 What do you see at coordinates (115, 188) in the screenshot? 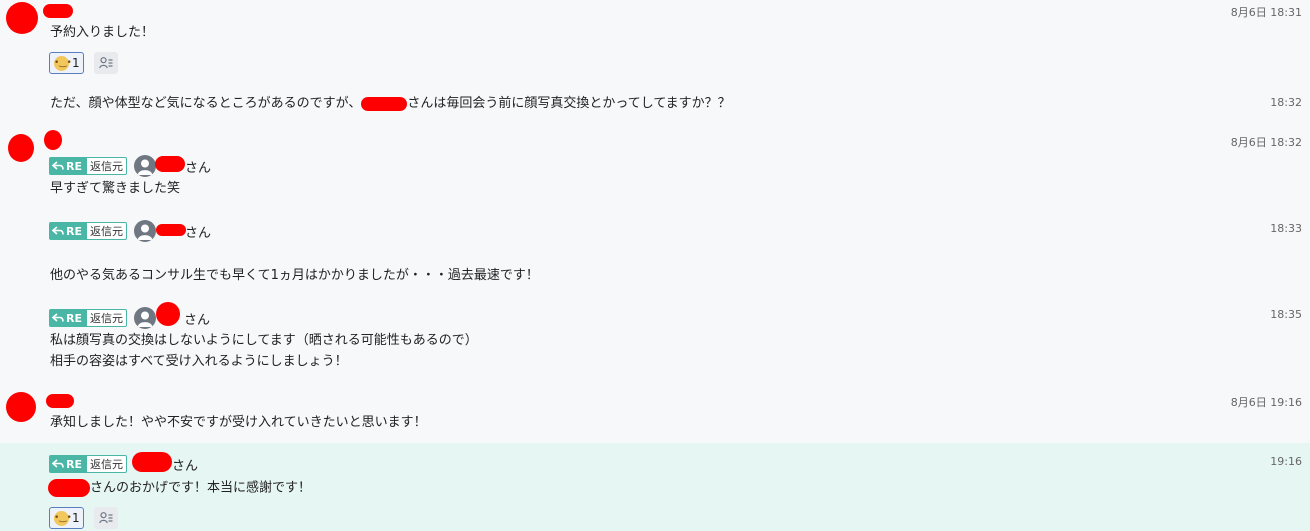
I see `message-text: 早すぎて驚きました笑` at bounding box center [115, 188].